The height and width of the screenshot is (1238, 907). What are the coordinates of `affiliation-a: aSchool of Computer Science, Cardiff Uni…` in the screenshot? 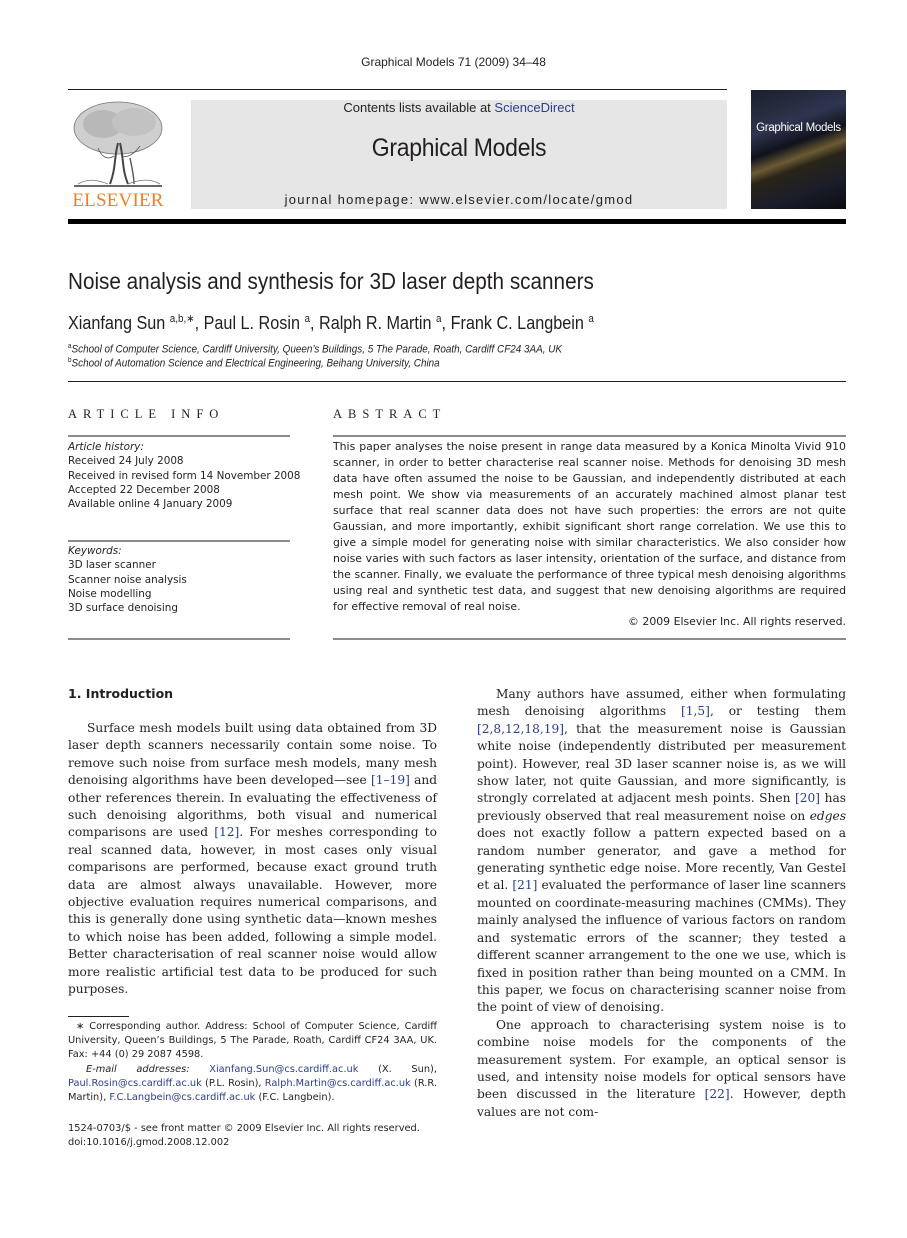 It's located at (315, 349).